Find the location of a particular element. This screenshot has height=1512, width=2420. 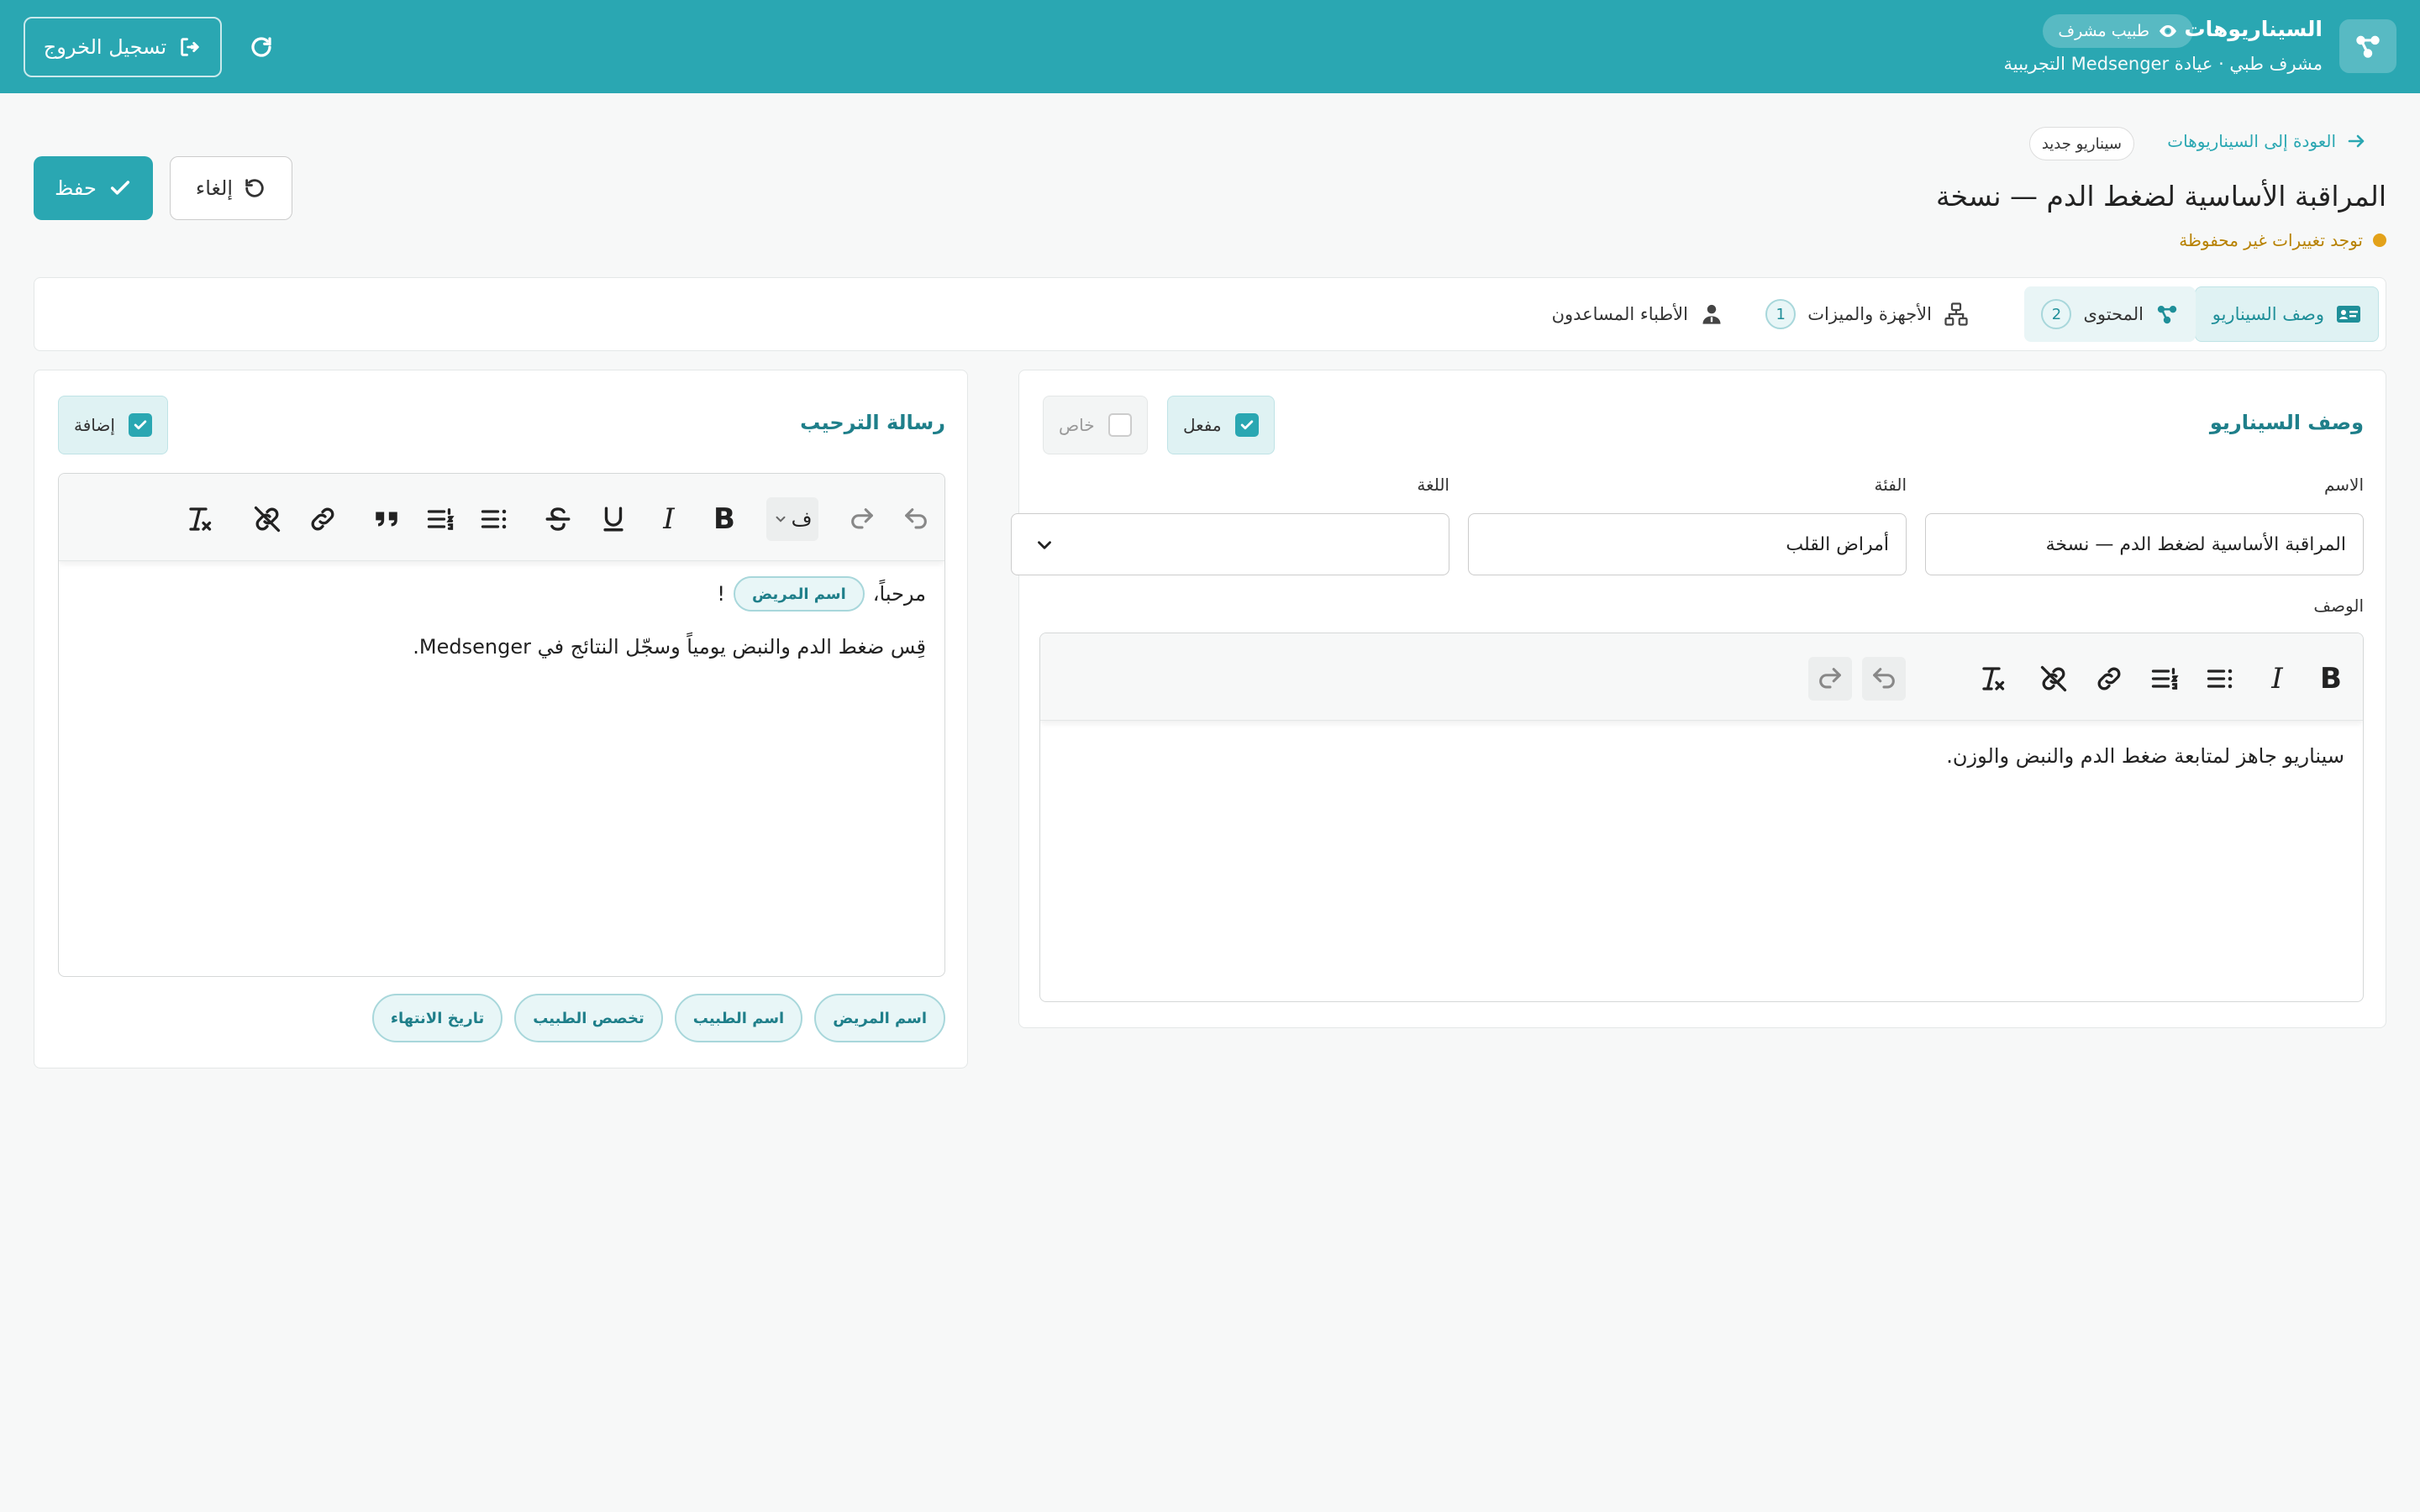

page-title: المراقبة الأساسية لضغط الدم — نسخة is located at coordinates (2160, 196).